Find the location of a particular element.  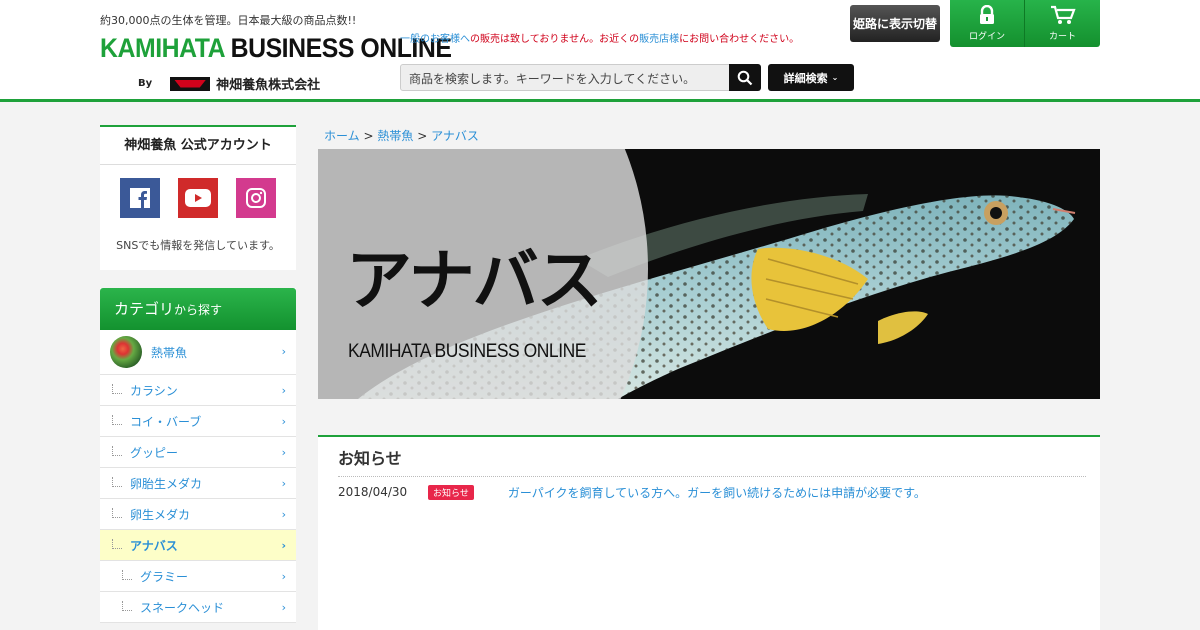

advanced-search-label: 詳細検索 is located at coordinates (805, 78).